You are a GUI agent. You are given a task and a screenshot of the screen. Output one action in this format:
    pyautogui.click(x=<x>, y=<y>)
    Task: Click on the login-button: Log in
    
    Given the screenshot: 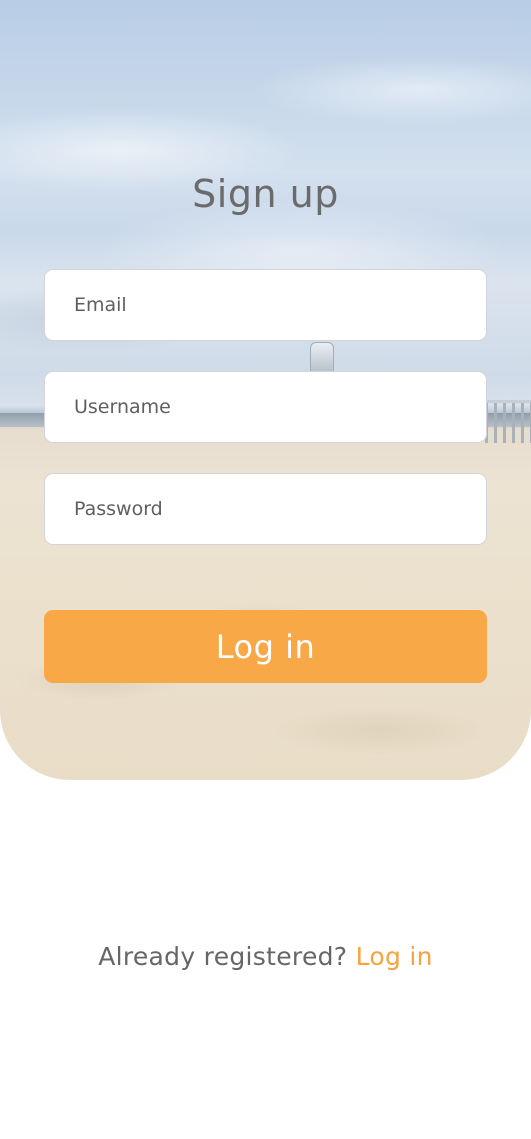 What is the action you would take?
    pyautogui.click(x=265, y=646)
    